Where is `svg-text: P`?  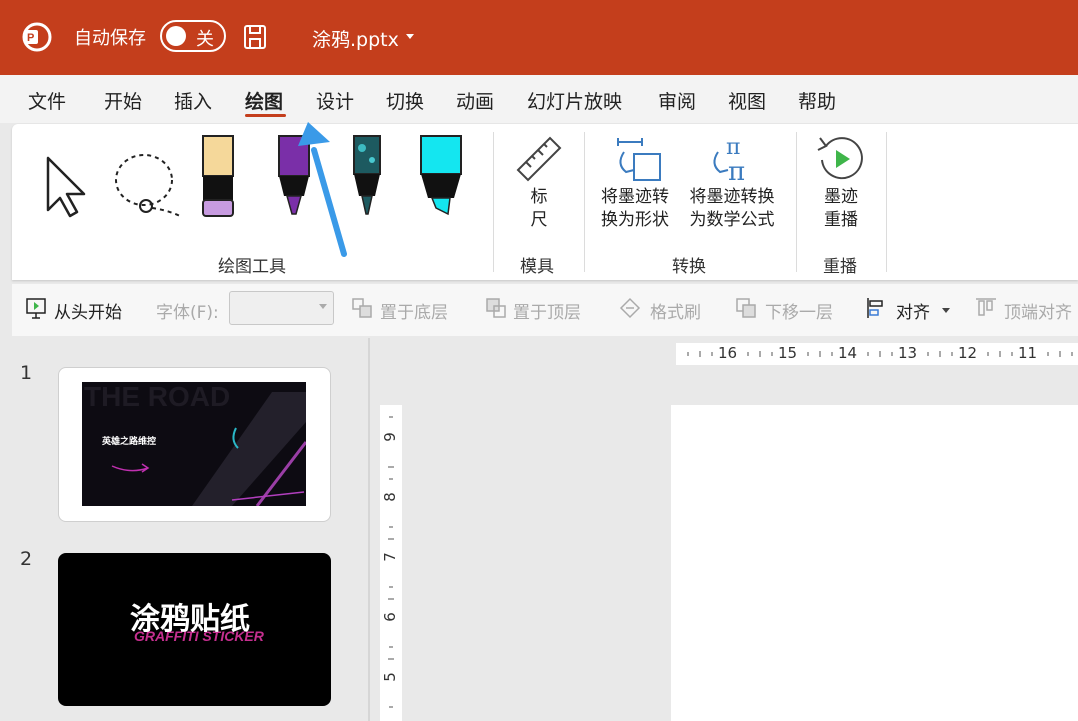 svg-text: P is located at coordinates (30, 38).